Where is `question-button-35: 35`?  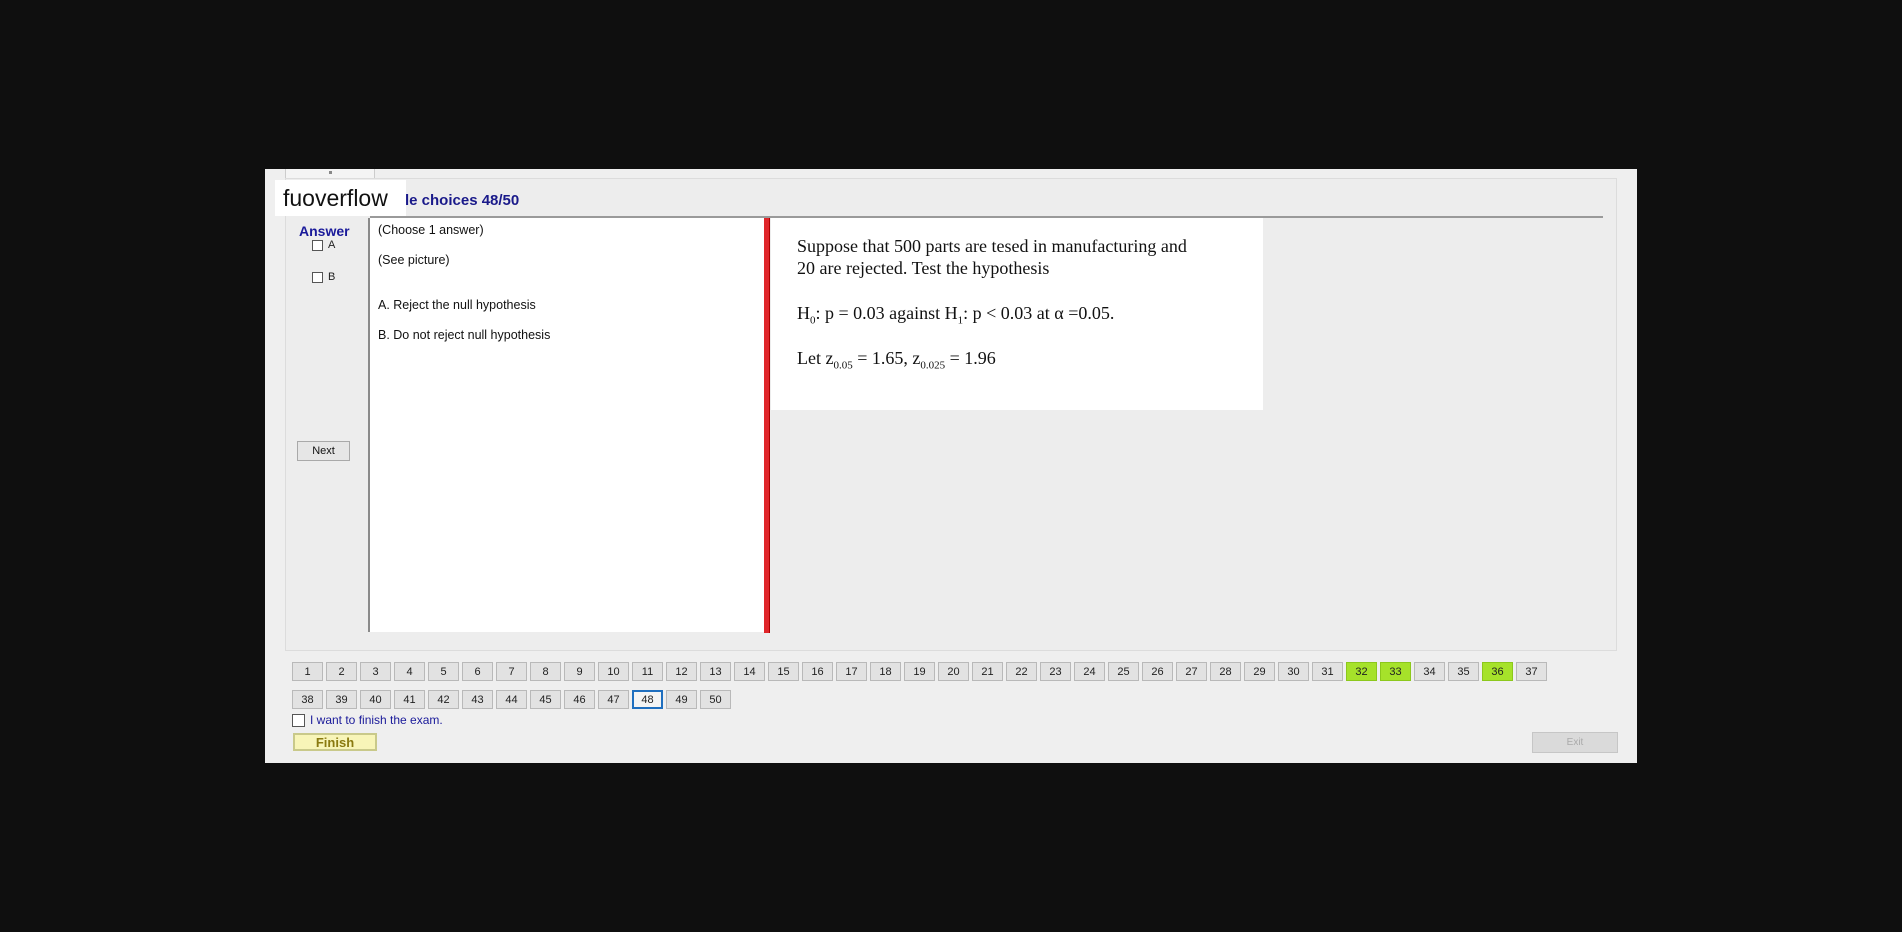 question-button-35: 35 is located at coordinates (1463, 671).